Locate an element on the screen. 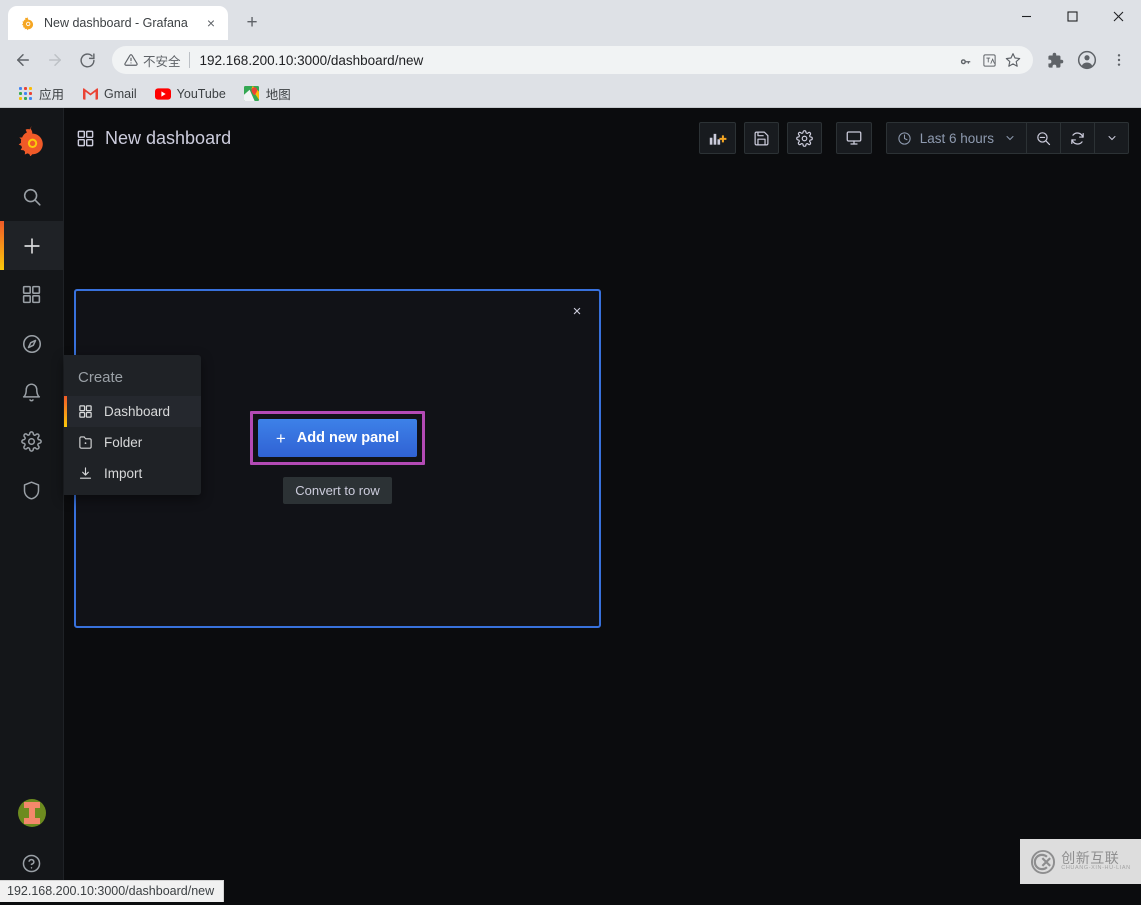 The height and width of the screenshot is (905, 1141). sidebar-top-items is located at coordinates (31, 343).